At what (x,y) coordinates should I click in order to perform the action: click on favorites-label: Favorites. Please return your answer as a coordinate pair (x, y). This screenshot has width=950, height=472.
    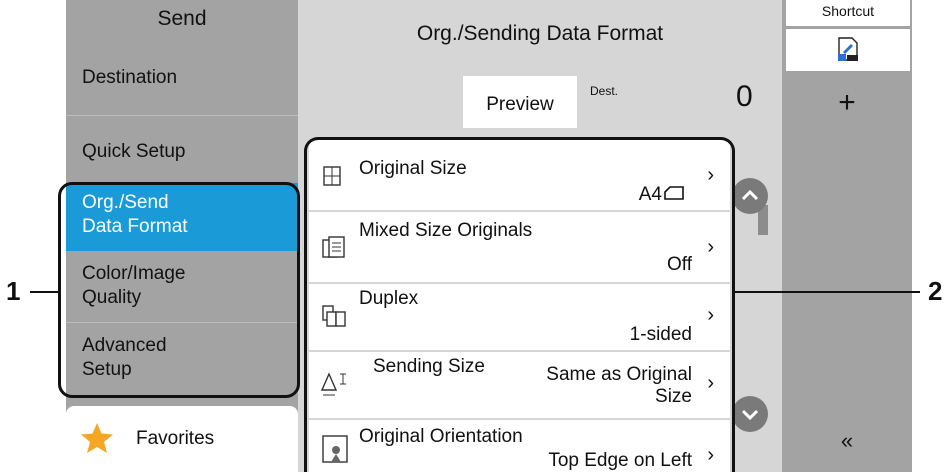
    Looking at the image, I should click on (175, 438).